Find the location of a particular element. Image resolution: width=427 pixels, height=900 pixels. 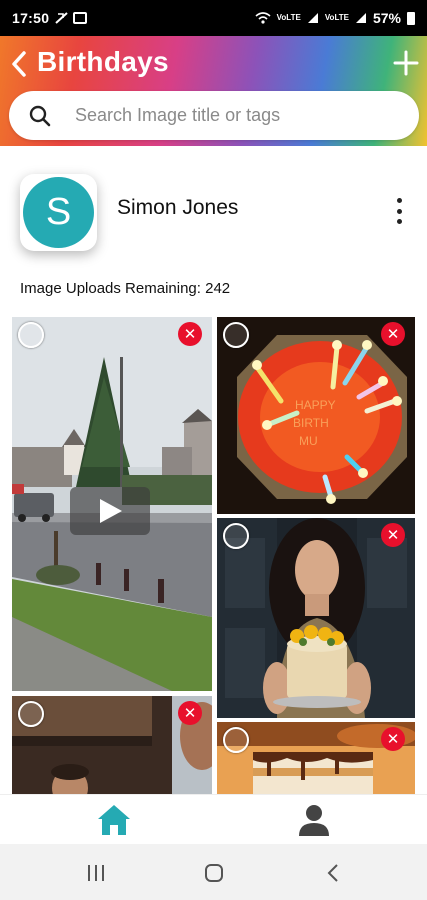

more-options-icon is located at coordinates (399, 211).